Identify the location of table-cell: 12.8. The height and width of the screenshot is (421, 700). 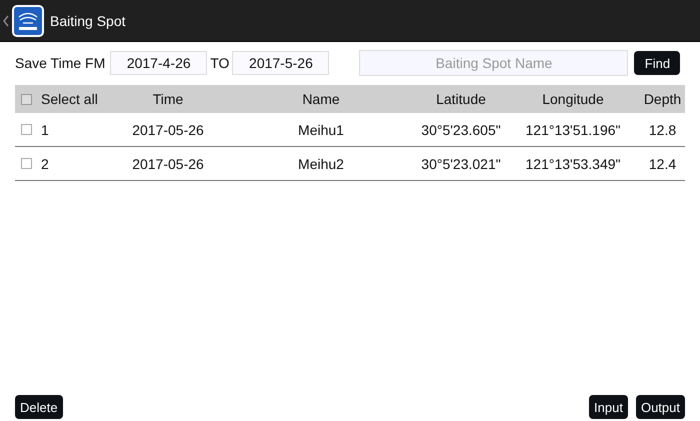
(662, 130).